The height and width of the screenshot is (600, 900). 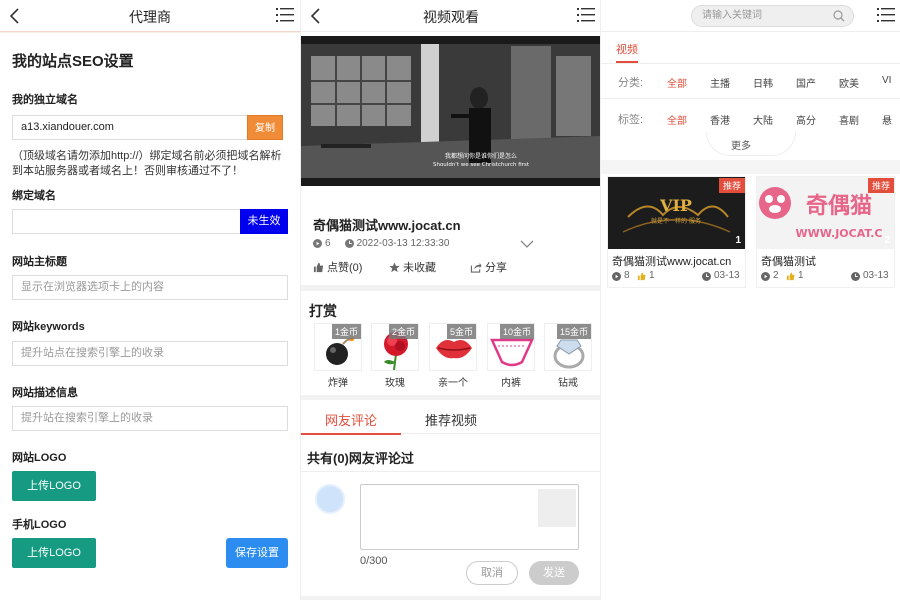 I want to click on thumb-logo-text: 奇偶猫, so click(x=839, y=206).